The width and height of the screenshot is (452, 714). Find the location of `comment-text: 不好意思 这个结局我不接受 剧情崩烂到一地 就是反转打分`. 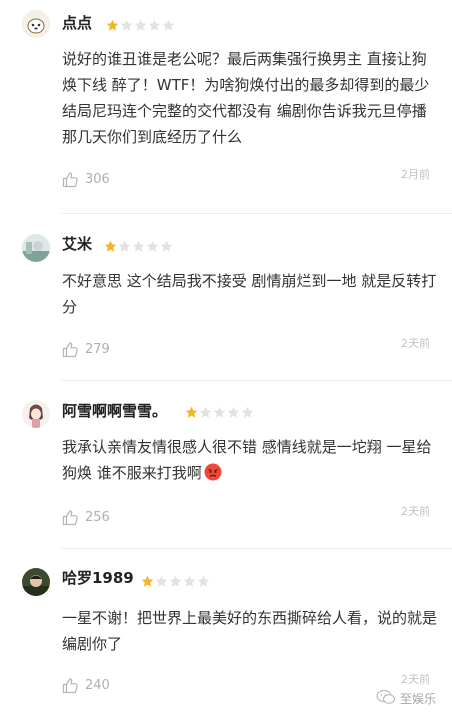

comment-text: 不好意思 这个结局我不接受 剧情崩烂到一地 就是反转打分 is located at coordinates (249, 294).